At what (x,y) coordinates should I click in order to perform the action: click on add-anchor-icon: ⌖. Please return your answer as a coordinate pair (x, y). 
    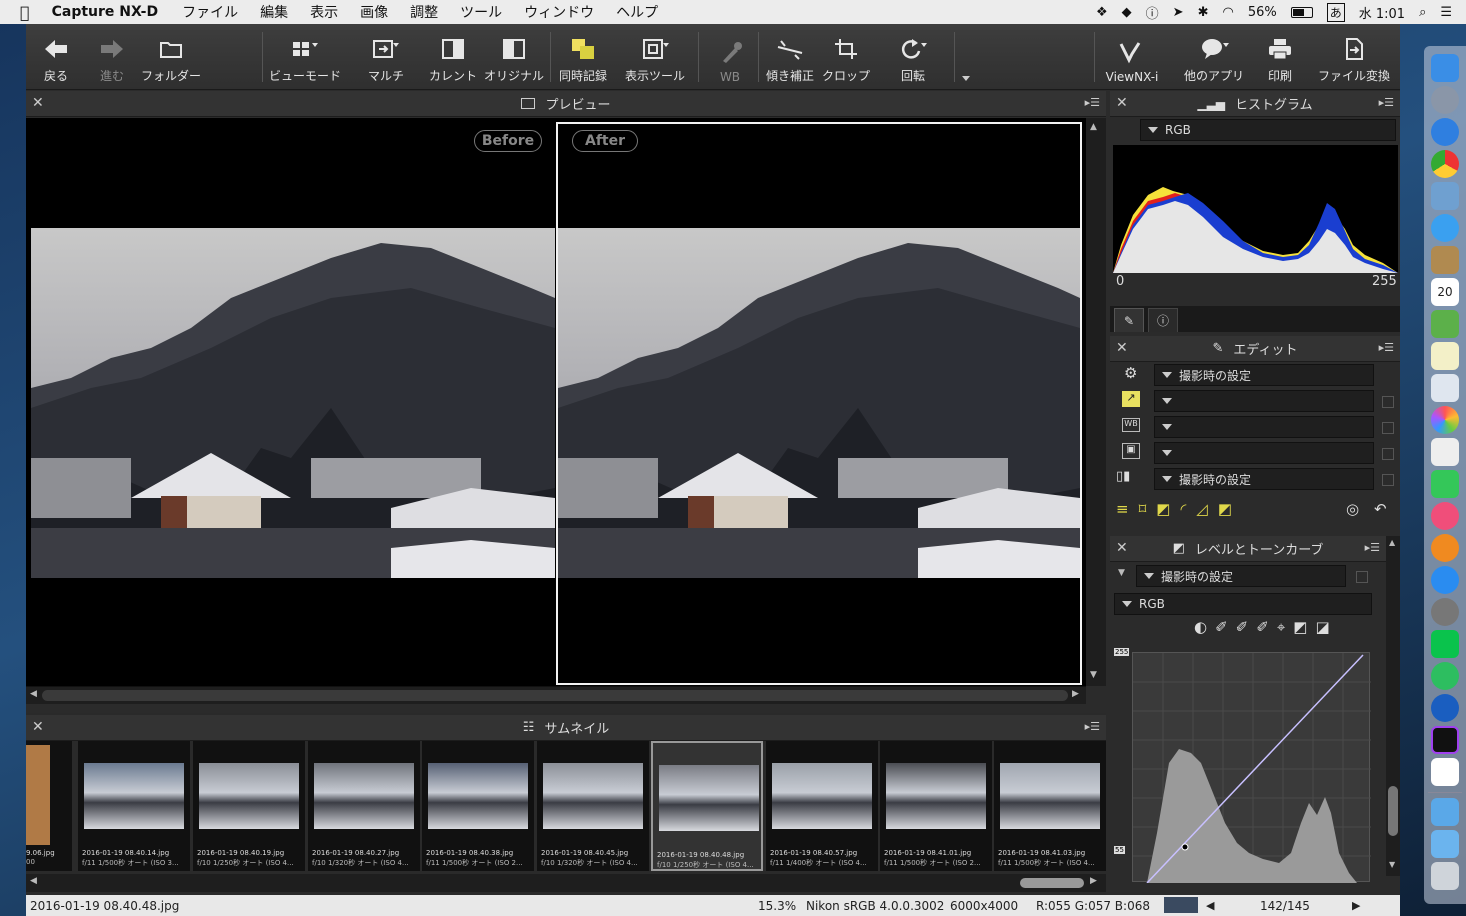
    Looking at the image, I should click on (1281, 628).